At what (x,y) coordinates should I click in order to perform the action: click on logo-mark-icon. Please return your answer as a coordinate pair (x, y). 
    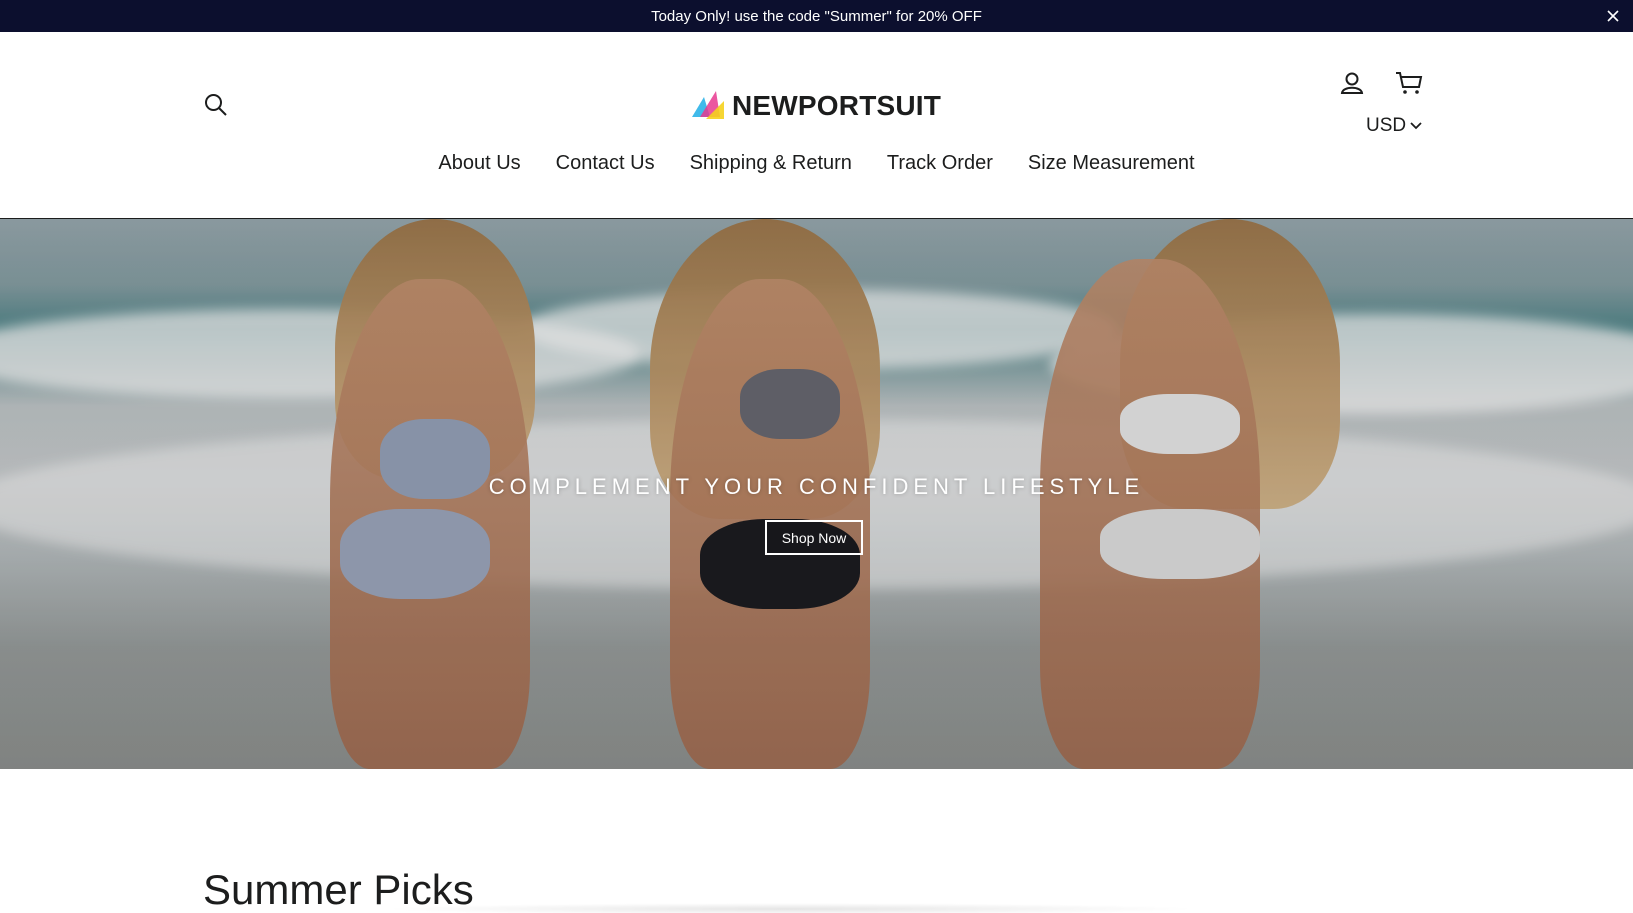
    Looking at the image, I should click on (708, 106).